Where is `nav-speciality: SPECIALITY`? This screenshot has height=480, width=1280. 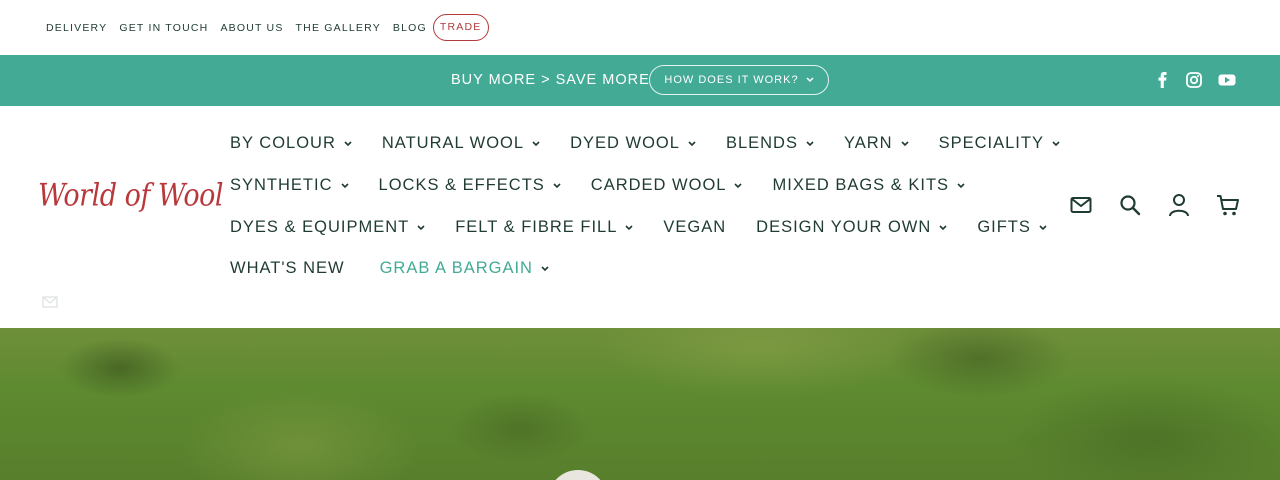 nav-speciality: SPECIALITY is located at coordinates (999, 143).